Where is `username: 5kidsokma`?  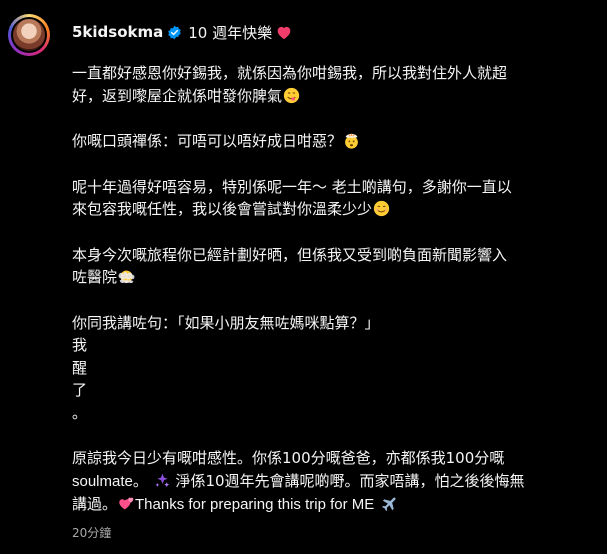 username: 5kidsokma is located at coordinates (117, 32).